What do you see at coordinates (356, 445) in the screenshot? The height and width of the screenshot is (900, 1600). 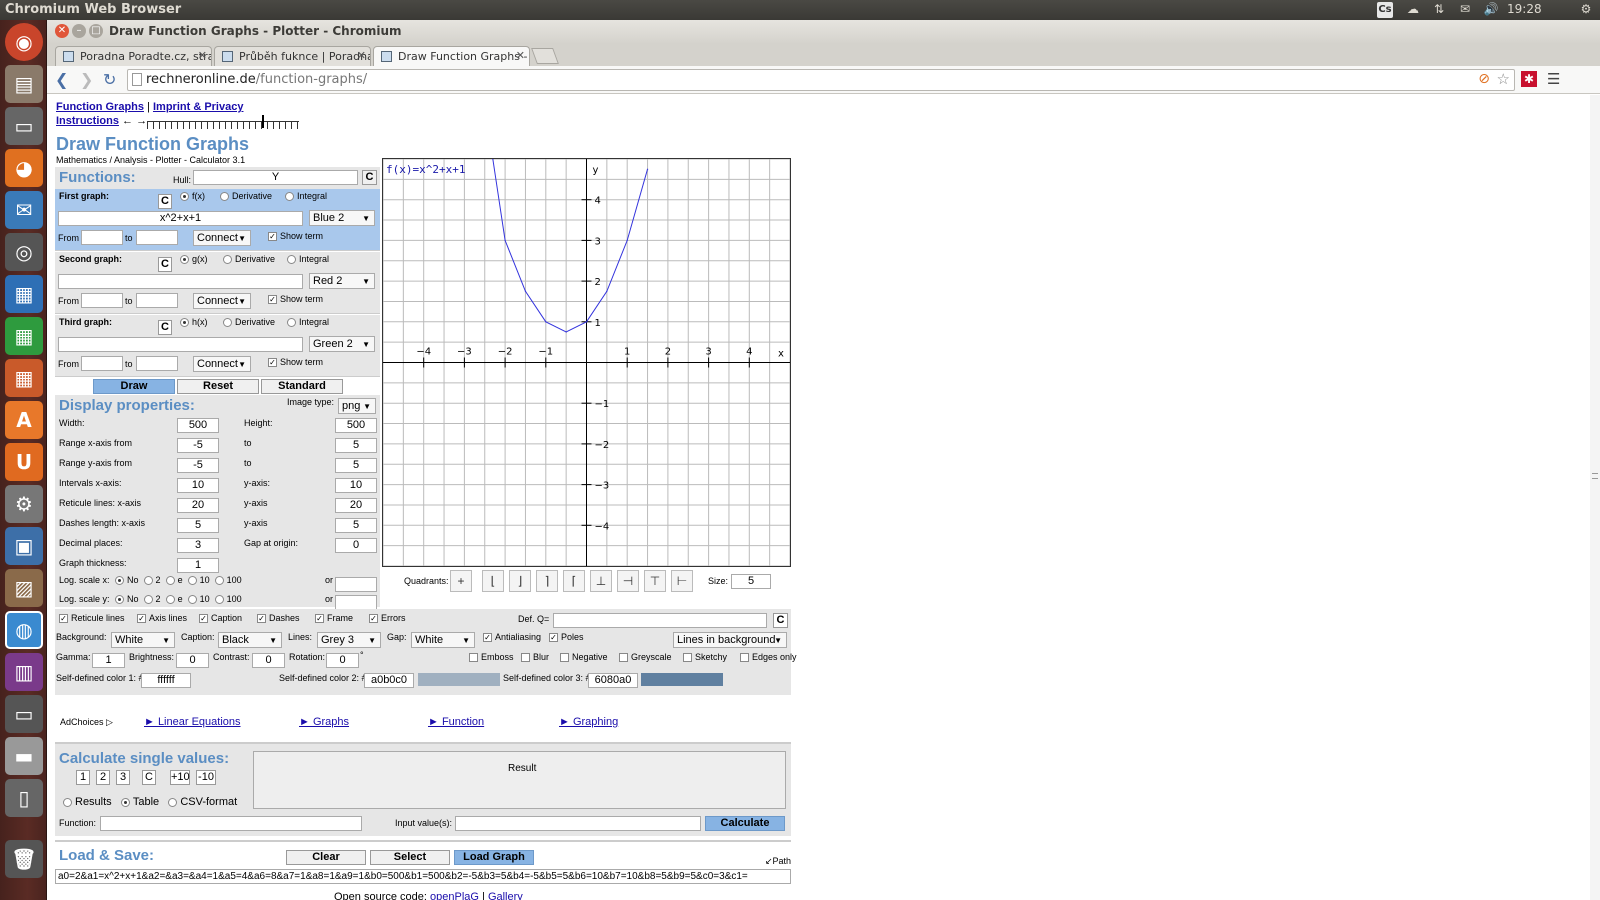 I see `range-x-to: 5` at bounding box center [356, 445].